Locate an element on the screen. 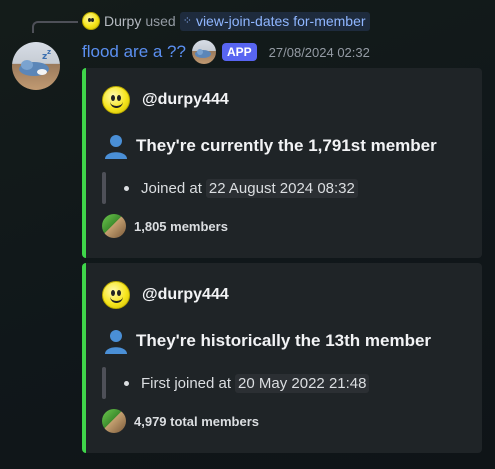  embed-footer: 4,979 total members is located at coordinates (180, 421).